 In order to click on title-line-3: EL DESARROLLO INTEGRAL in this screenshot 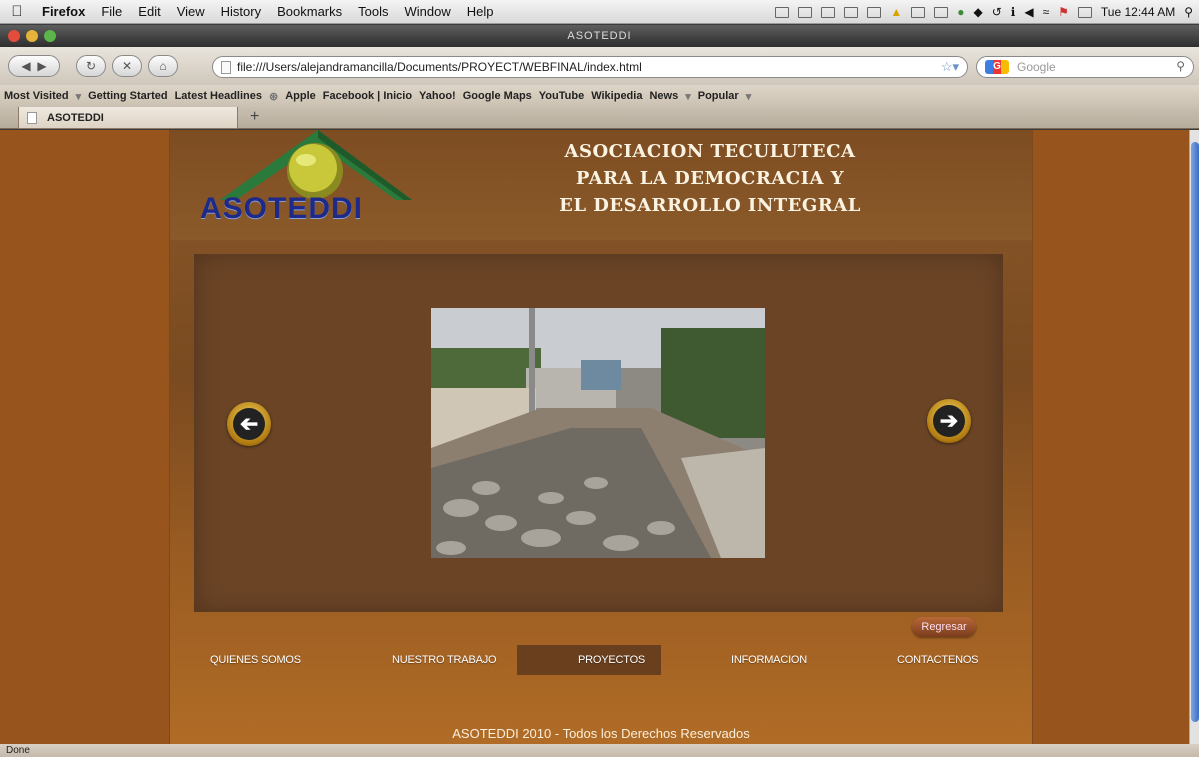, I will do `click(710, 205)`.